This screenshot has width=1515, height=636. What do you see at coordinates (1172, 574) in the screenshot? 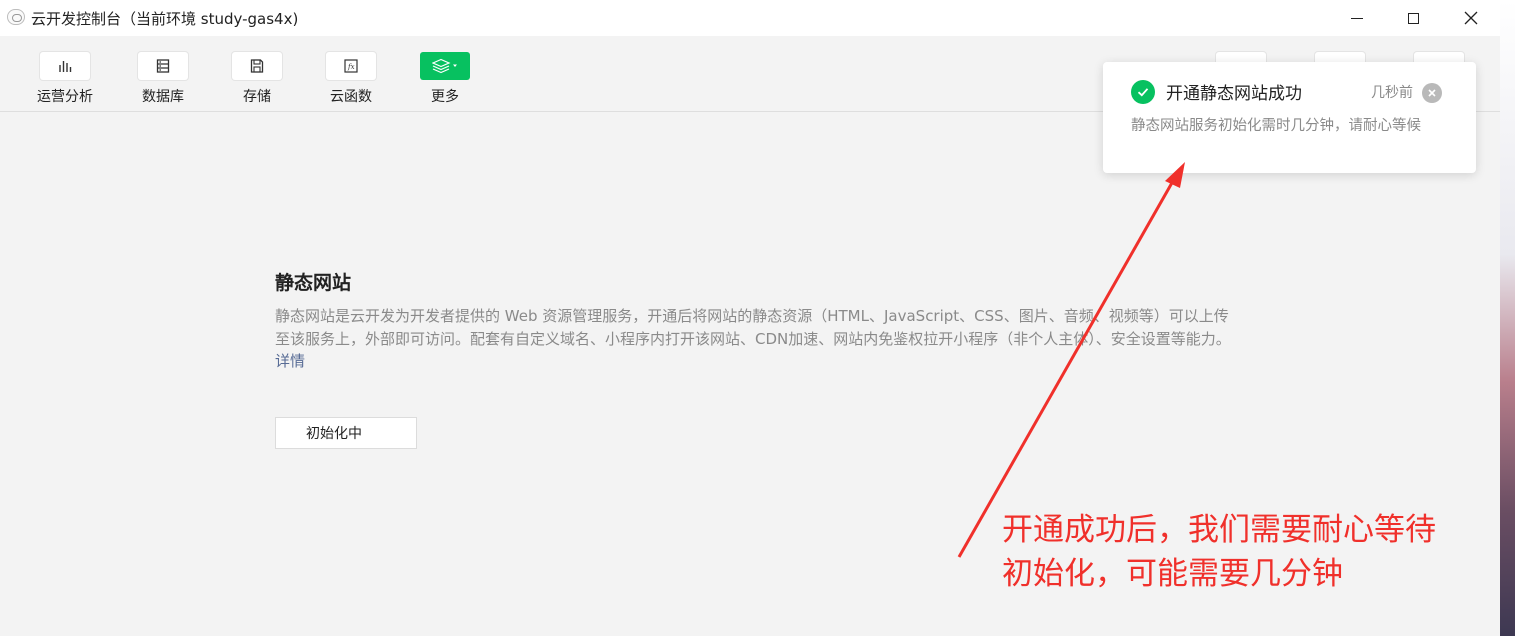
I see `annotation-line-2: 初始化，可能需要几分钟` at bounding box center [1172, 574].